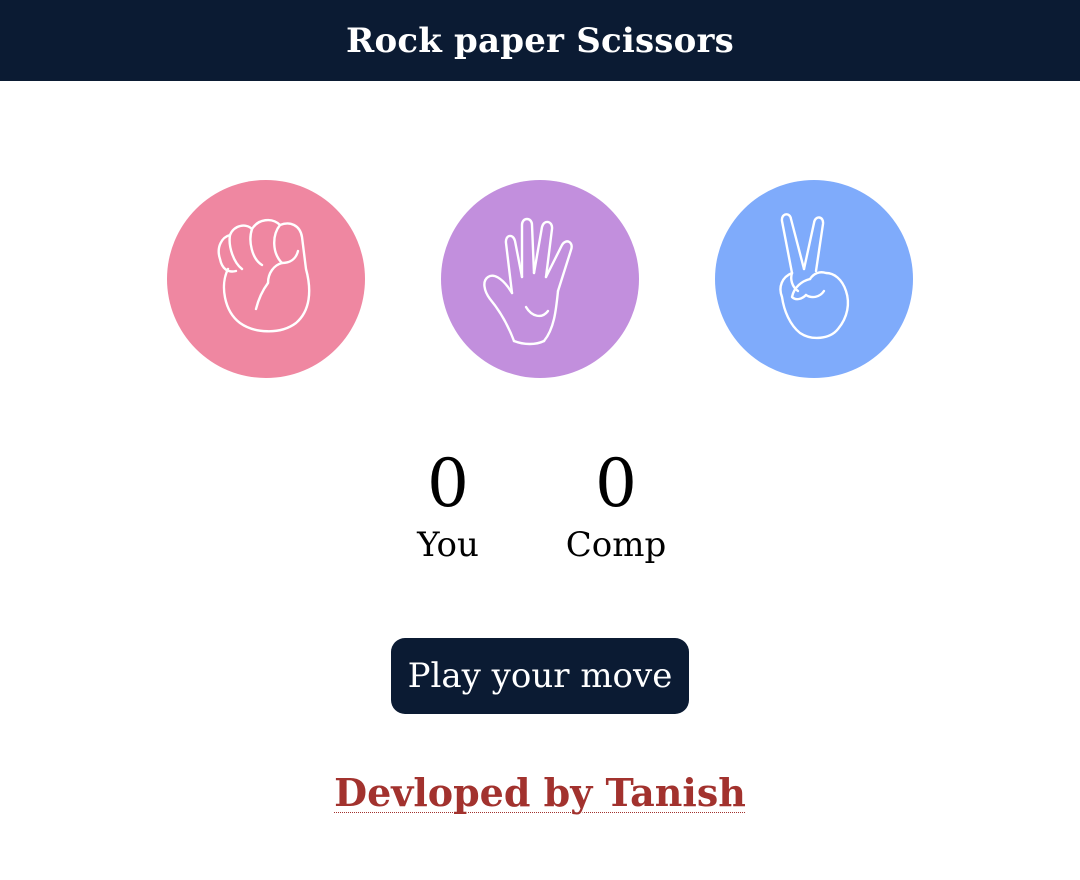 The width and height of the screenshot is (1080, 880). I want to click on fist-icon, so click(266, 279).